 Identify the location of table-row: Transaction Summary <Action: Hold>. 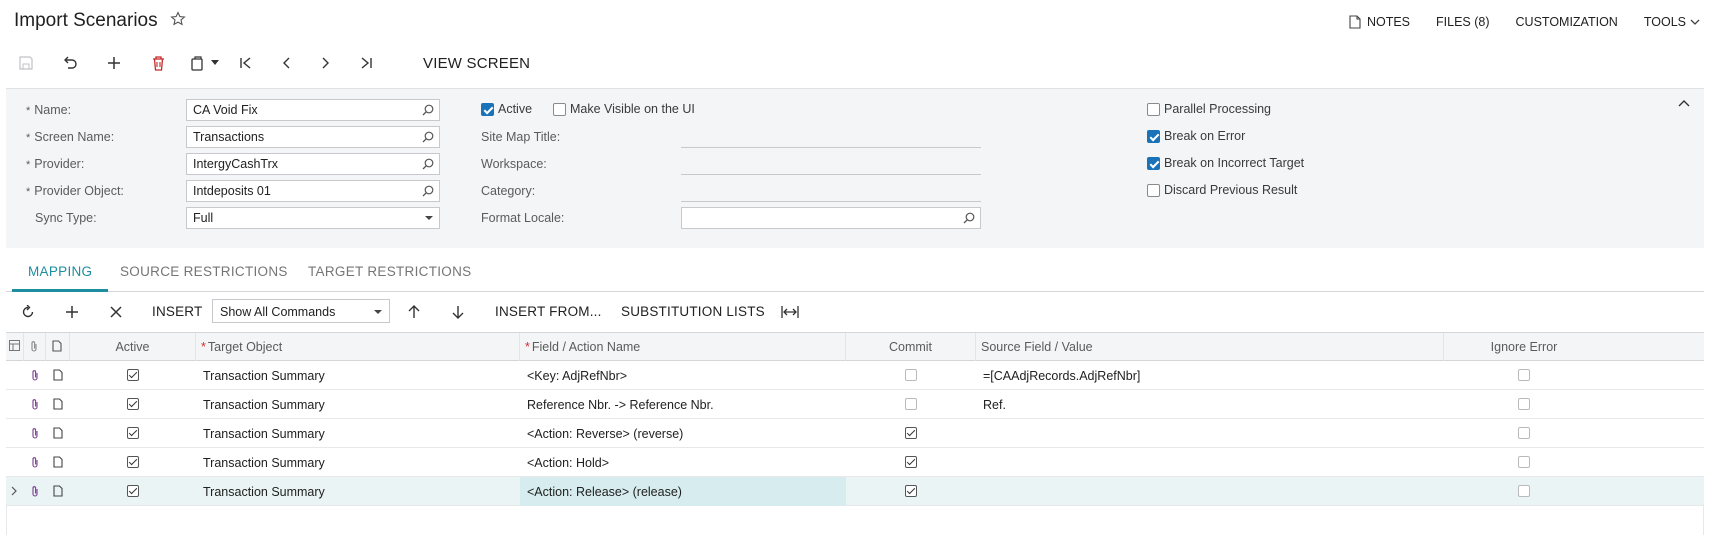
(855, 462).